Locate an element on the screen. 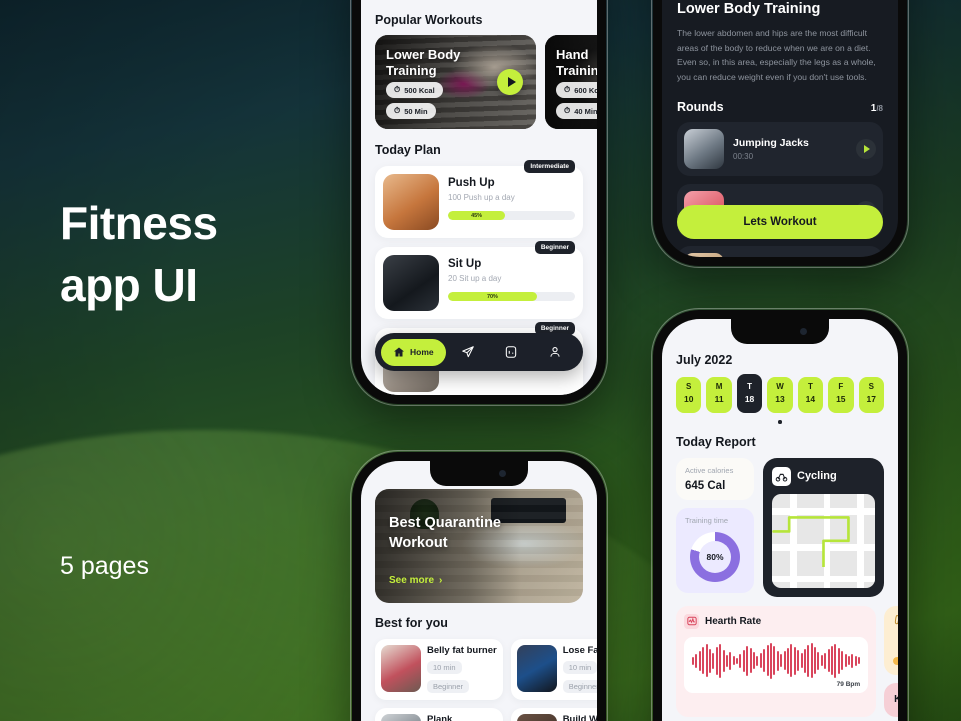 The height and width of the screenshot is (721, 961). workout-stats: ⏱ 500 Kcal ⏱ 50 Min is located at coordinates (414, 98).